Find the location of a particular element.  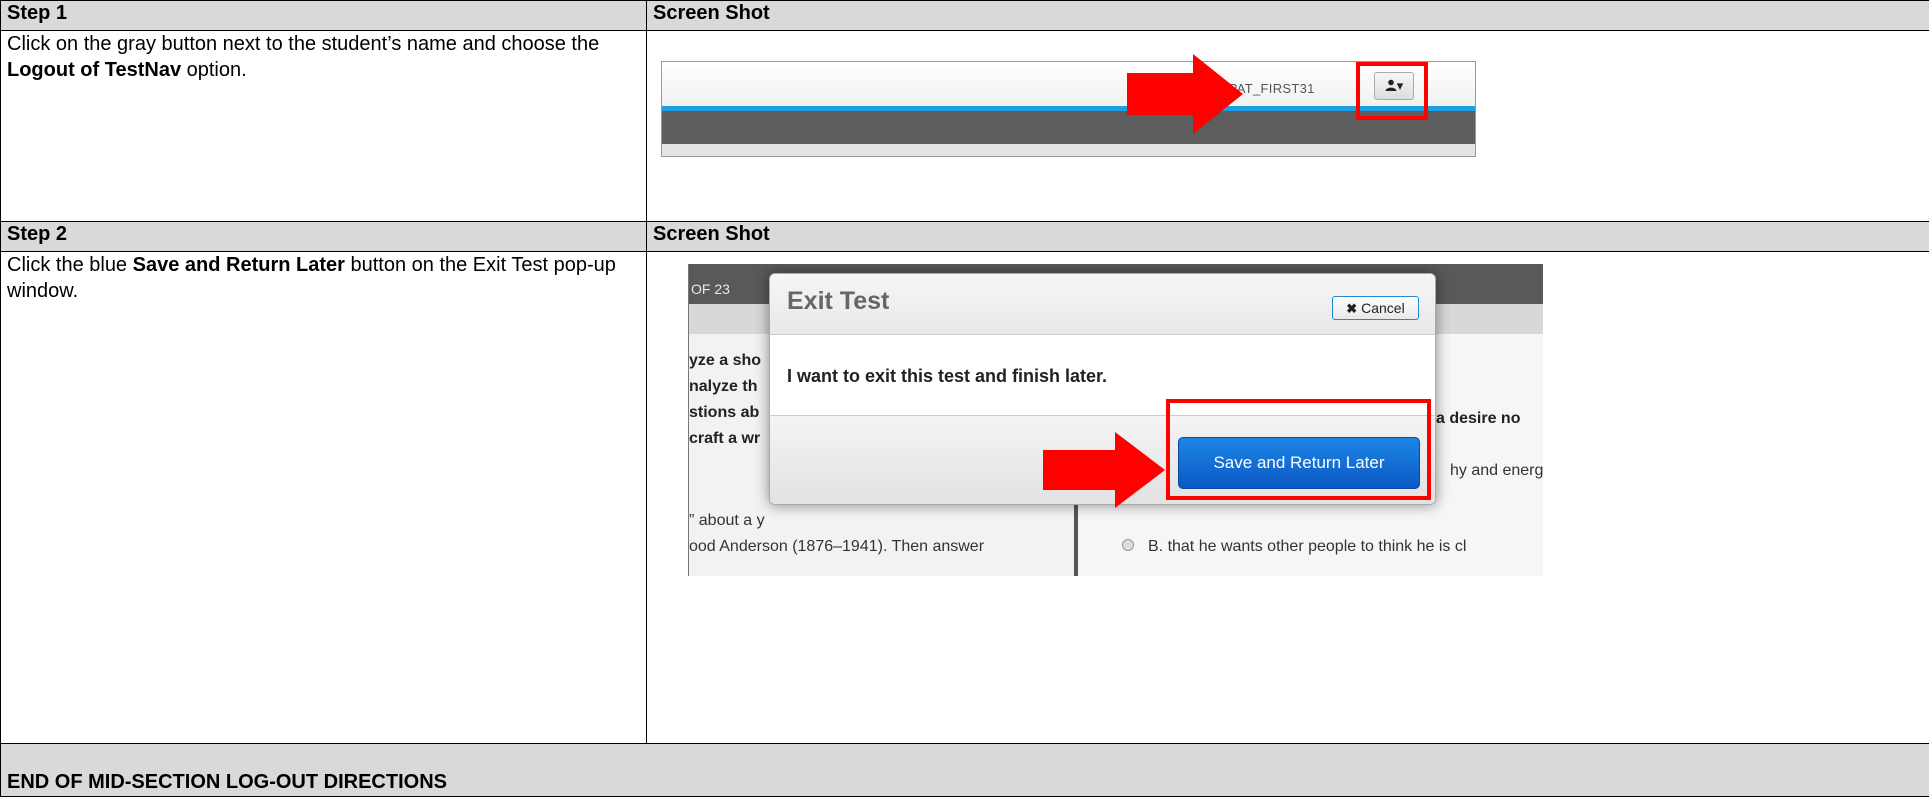

answer-radio-b is located at coordinates (1128, 545).